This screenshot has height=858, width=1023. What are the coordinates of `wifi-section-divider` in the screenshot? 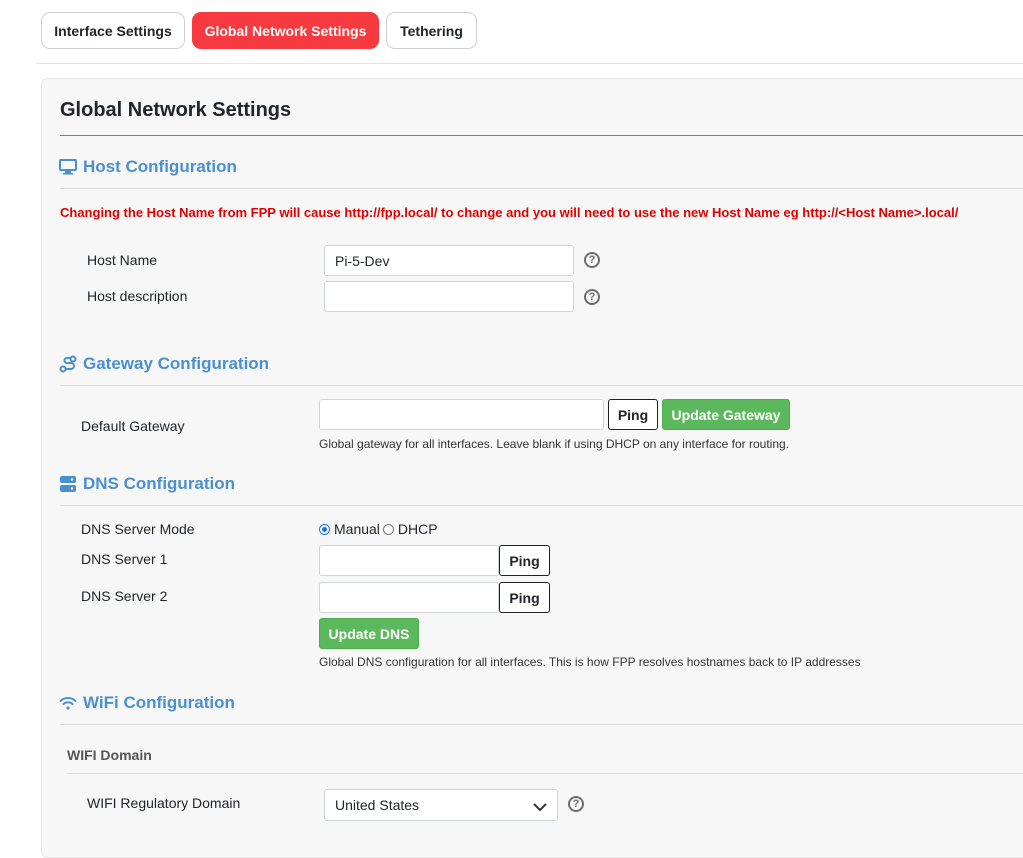 It's located at (541, 724).